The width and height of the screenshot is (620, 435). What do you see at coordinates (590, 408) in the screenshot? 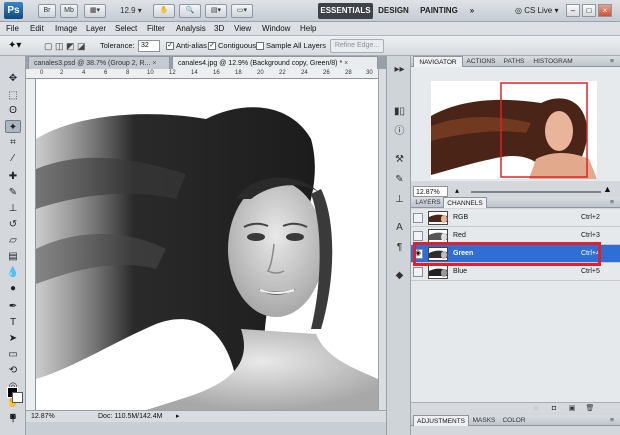
I see `delete-channel-icon: 🗑` at bounding box center [590, 408].